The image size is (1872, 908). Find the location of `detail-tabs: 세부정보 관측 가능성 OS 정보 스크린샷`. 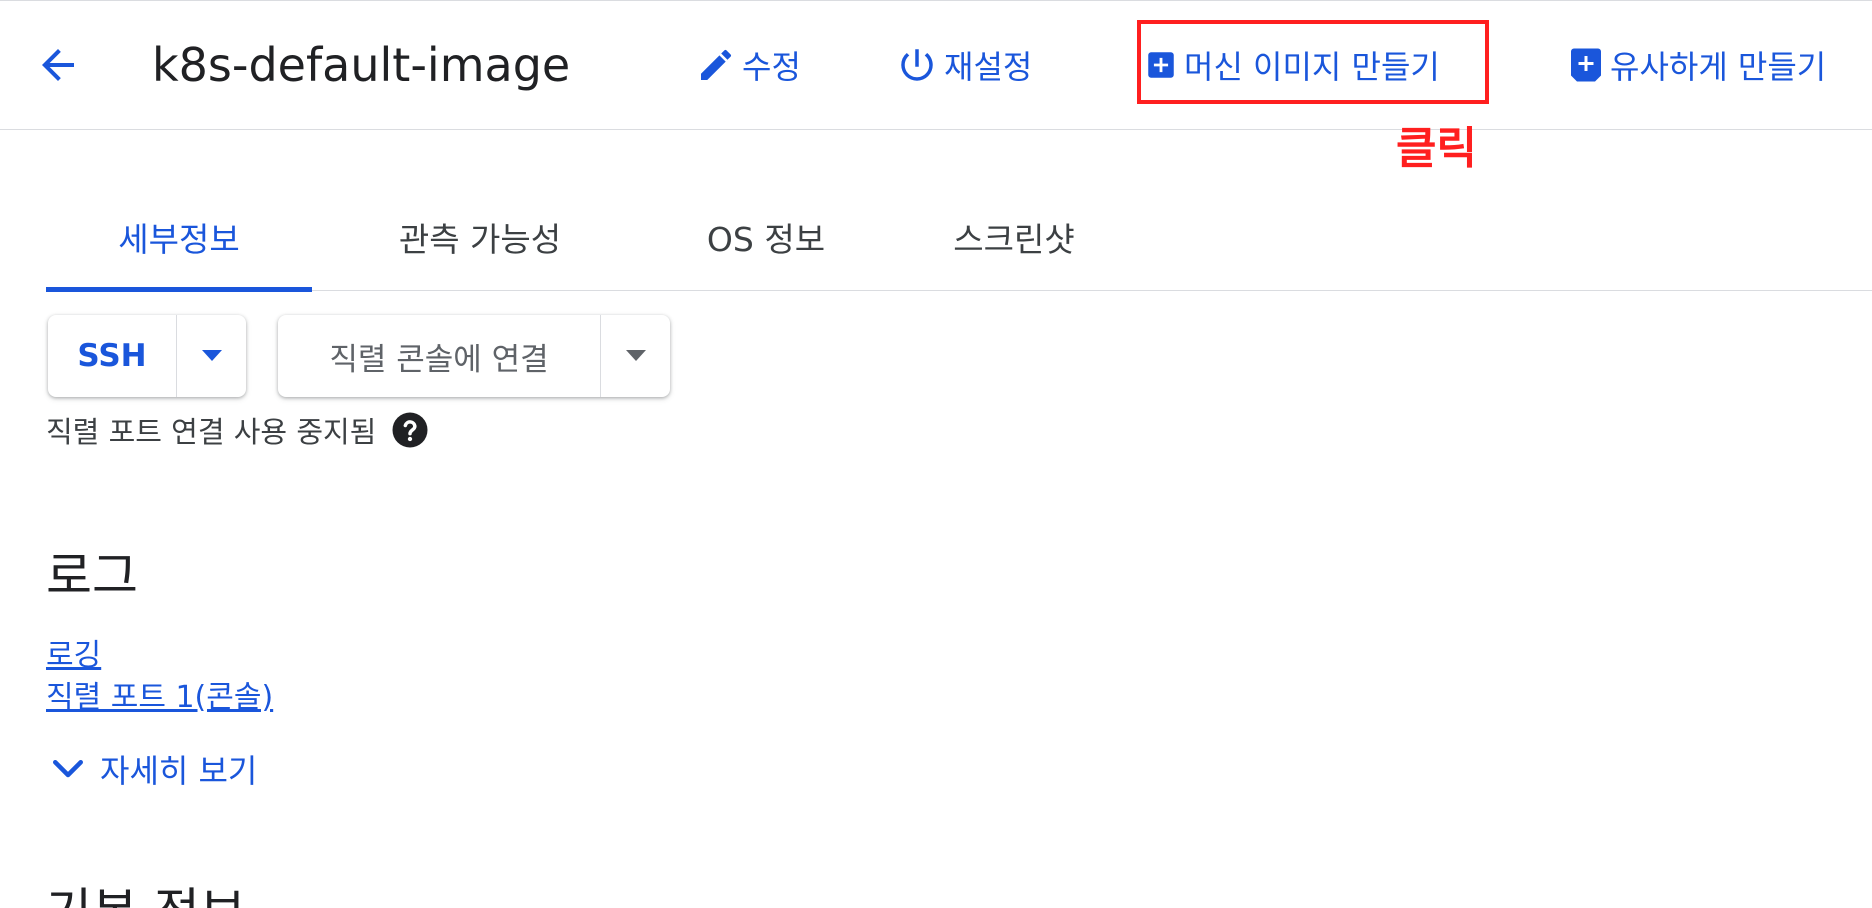

detail-tabs: 세부정보 관측 가능성 OS 정보 스크린샷 is located at coordinates (936, 249).